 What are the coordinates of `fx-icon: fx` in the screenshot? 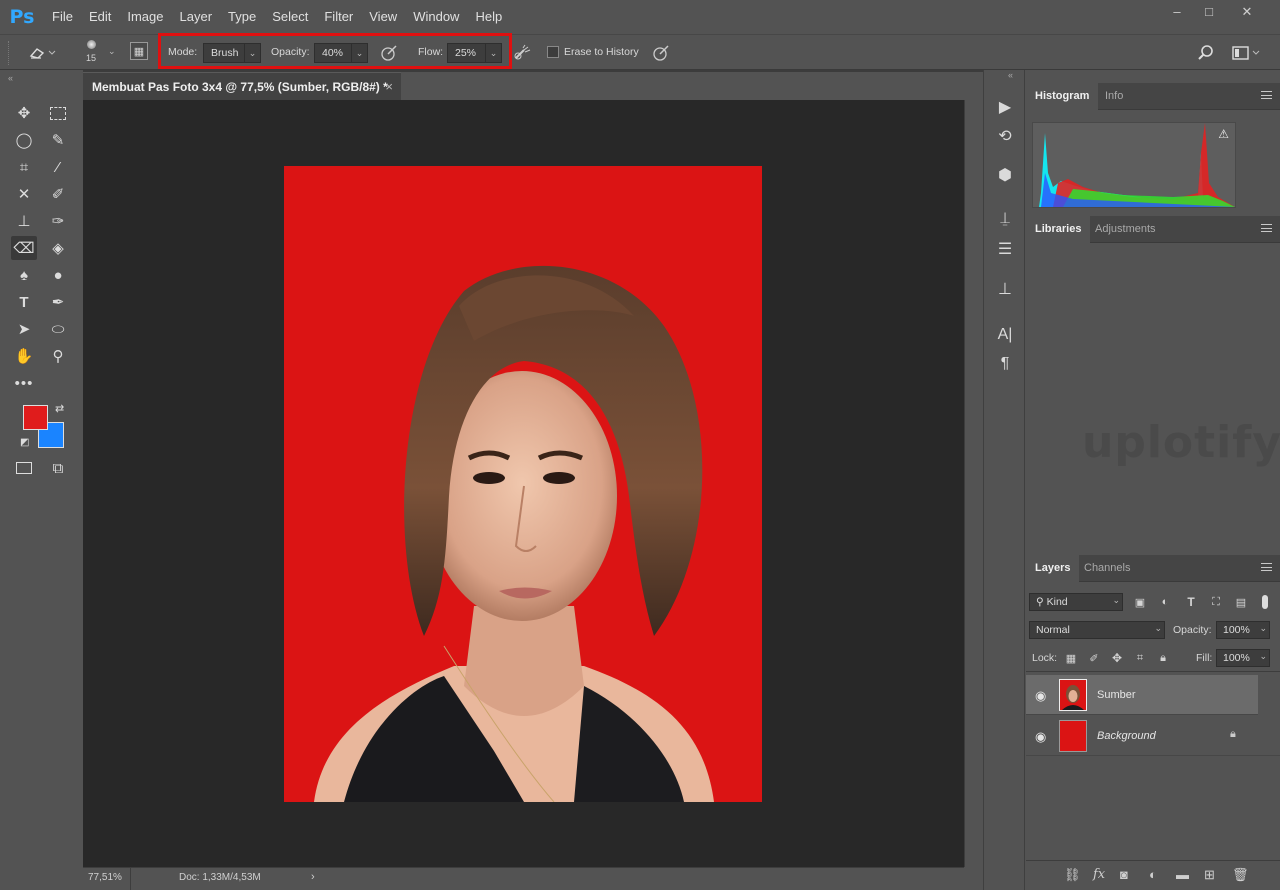 It's located at (1099, 874).